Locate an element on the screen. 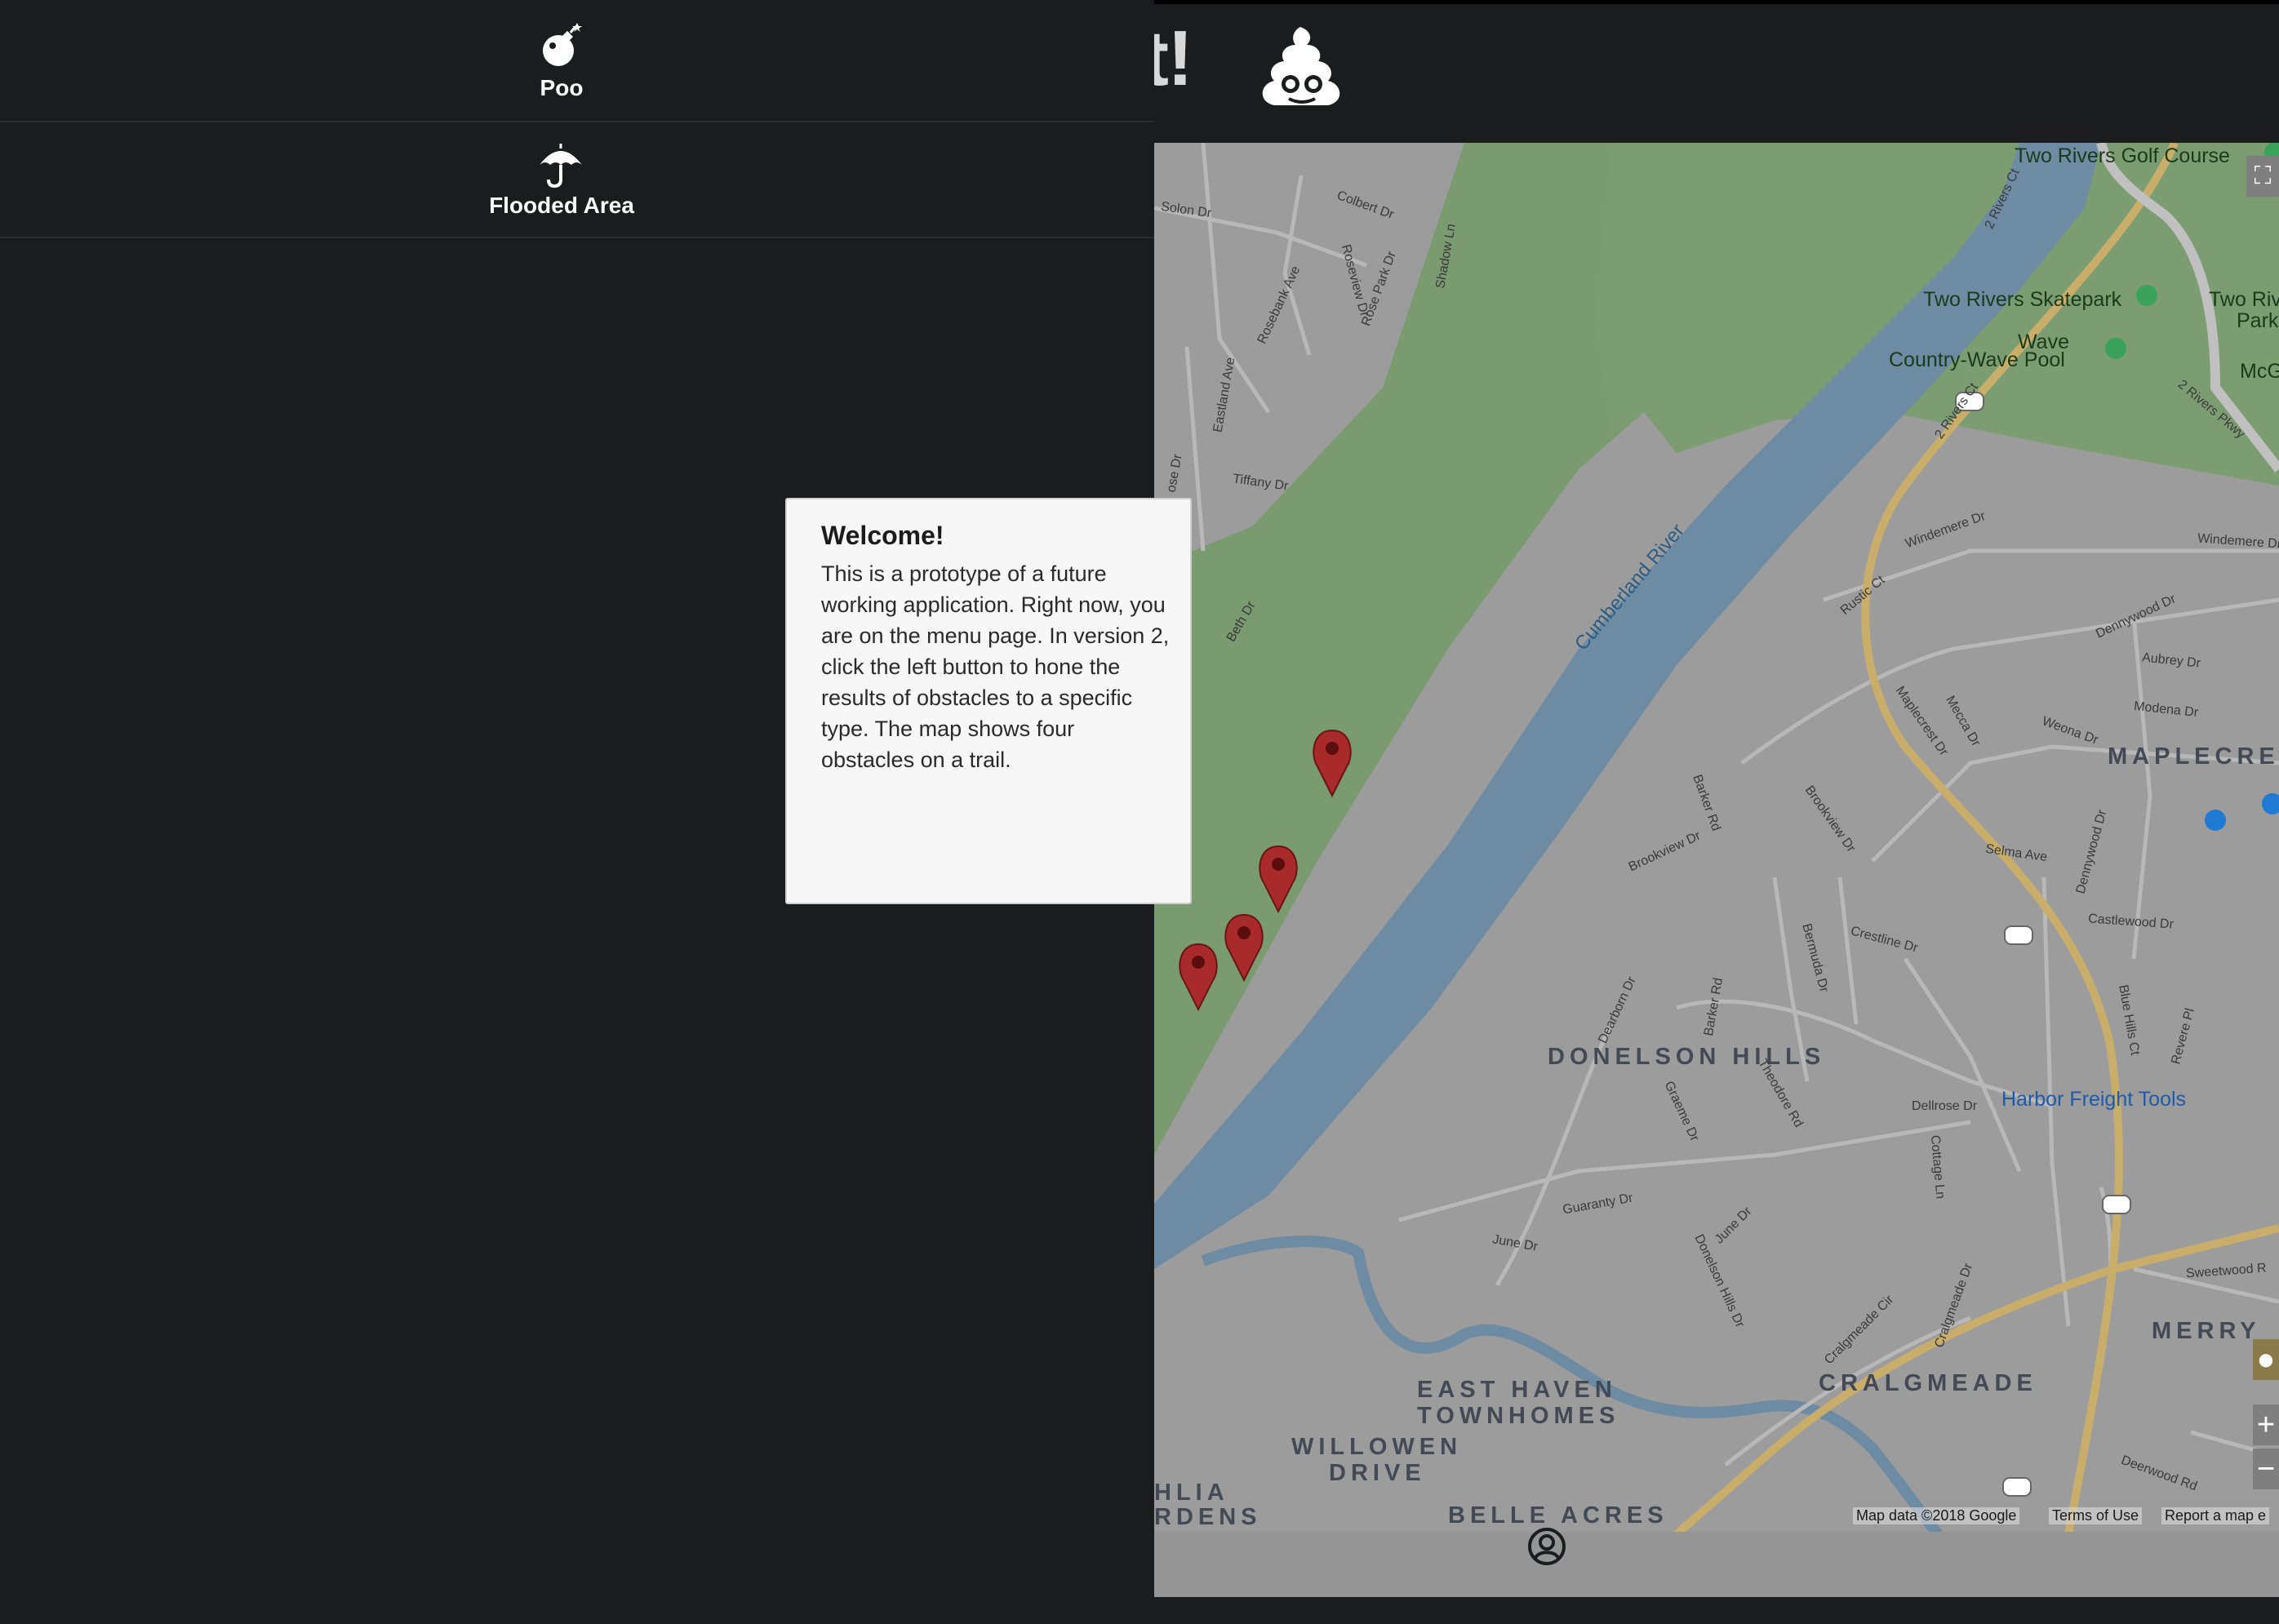 This screenshot has height=1624, width=2279. map-street-label: Dellrose Dr is located at coordinates (1945, 1106).